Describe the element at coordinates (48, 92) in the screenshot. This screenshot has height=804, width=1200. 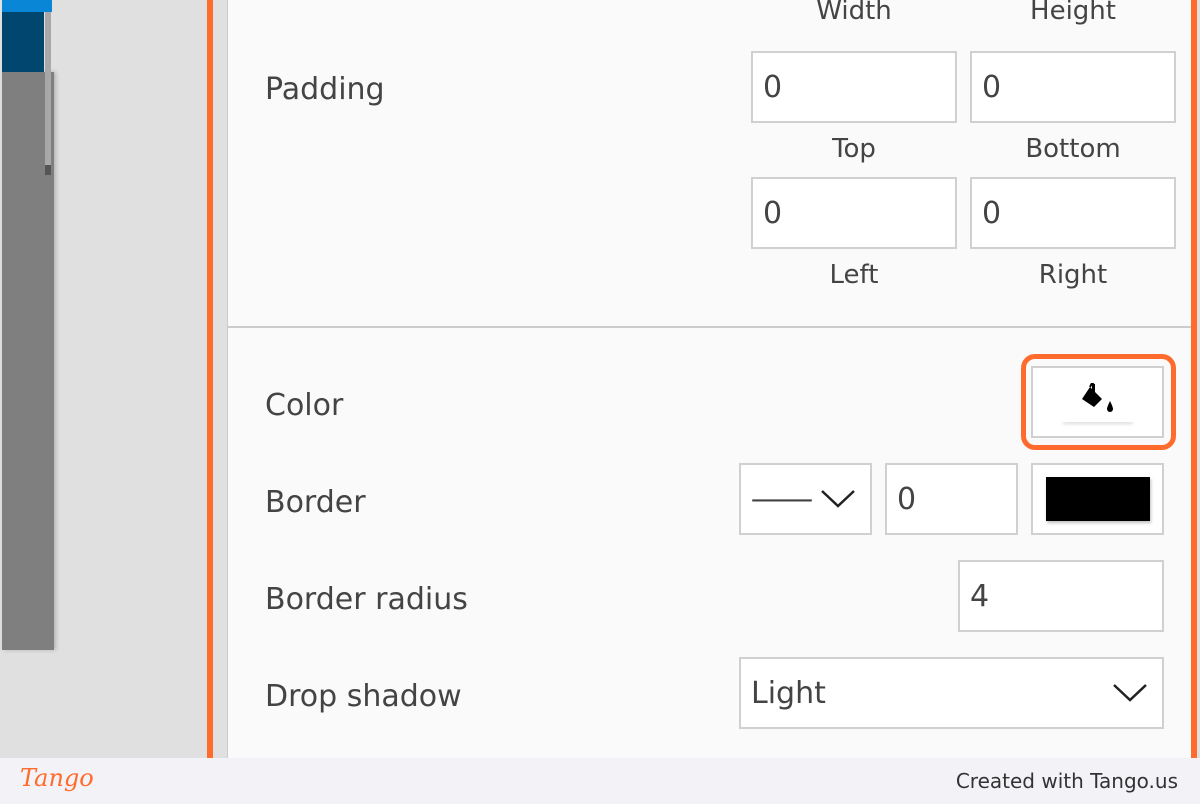
I see `scrollbar` at that location.